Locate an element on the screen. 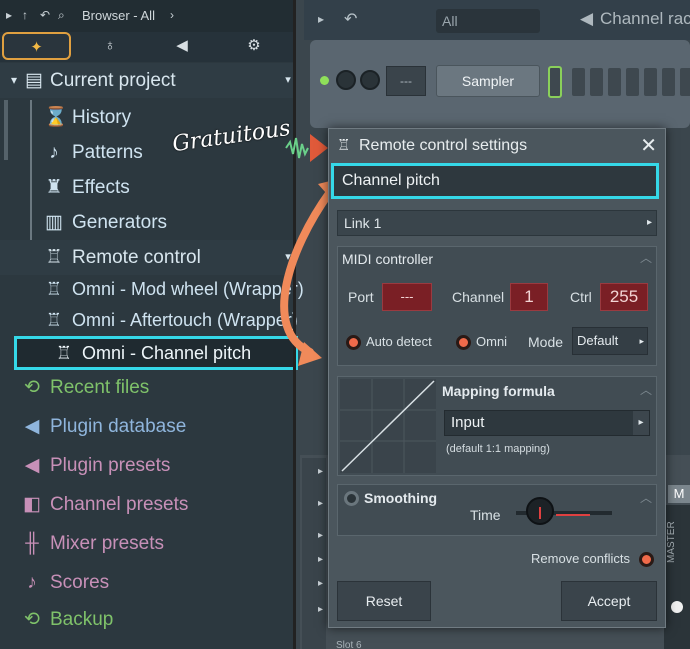 Image resolution: width=690 pixels, height=649 pixels. port-label: Port is located at coordinates (361, 297).